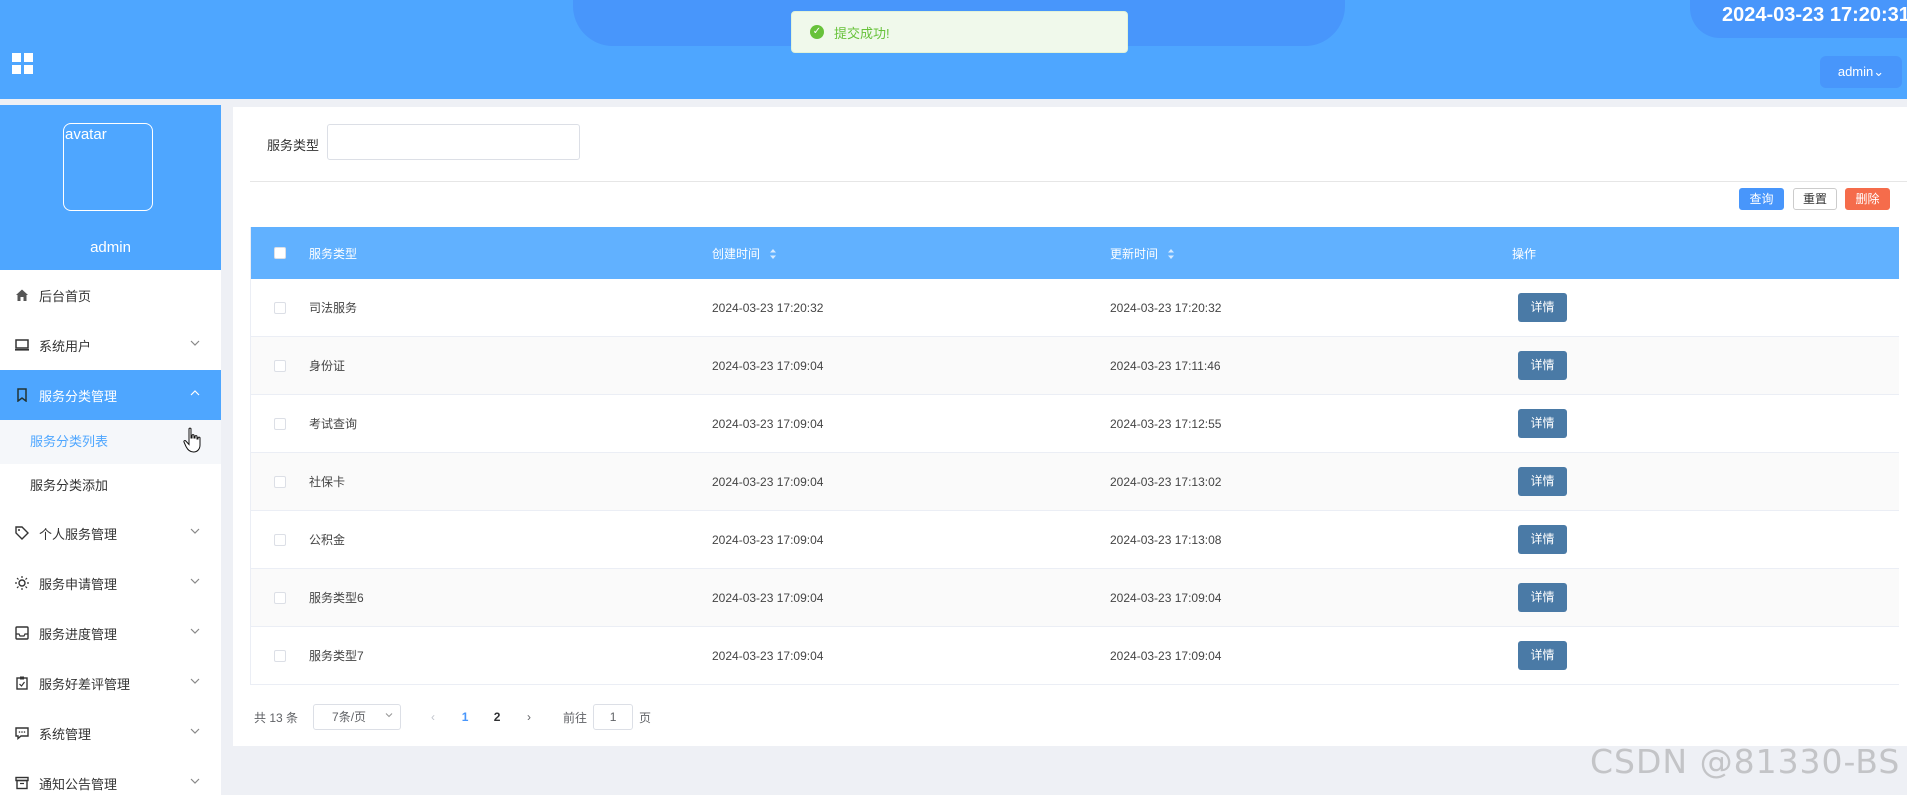 This screenshot has width=1907, height=795. What do you see at coordinates (78, 634) in the screenshot?
I see `sidebar-item-label: 服务进度管理` at bounding box center [78, 634].